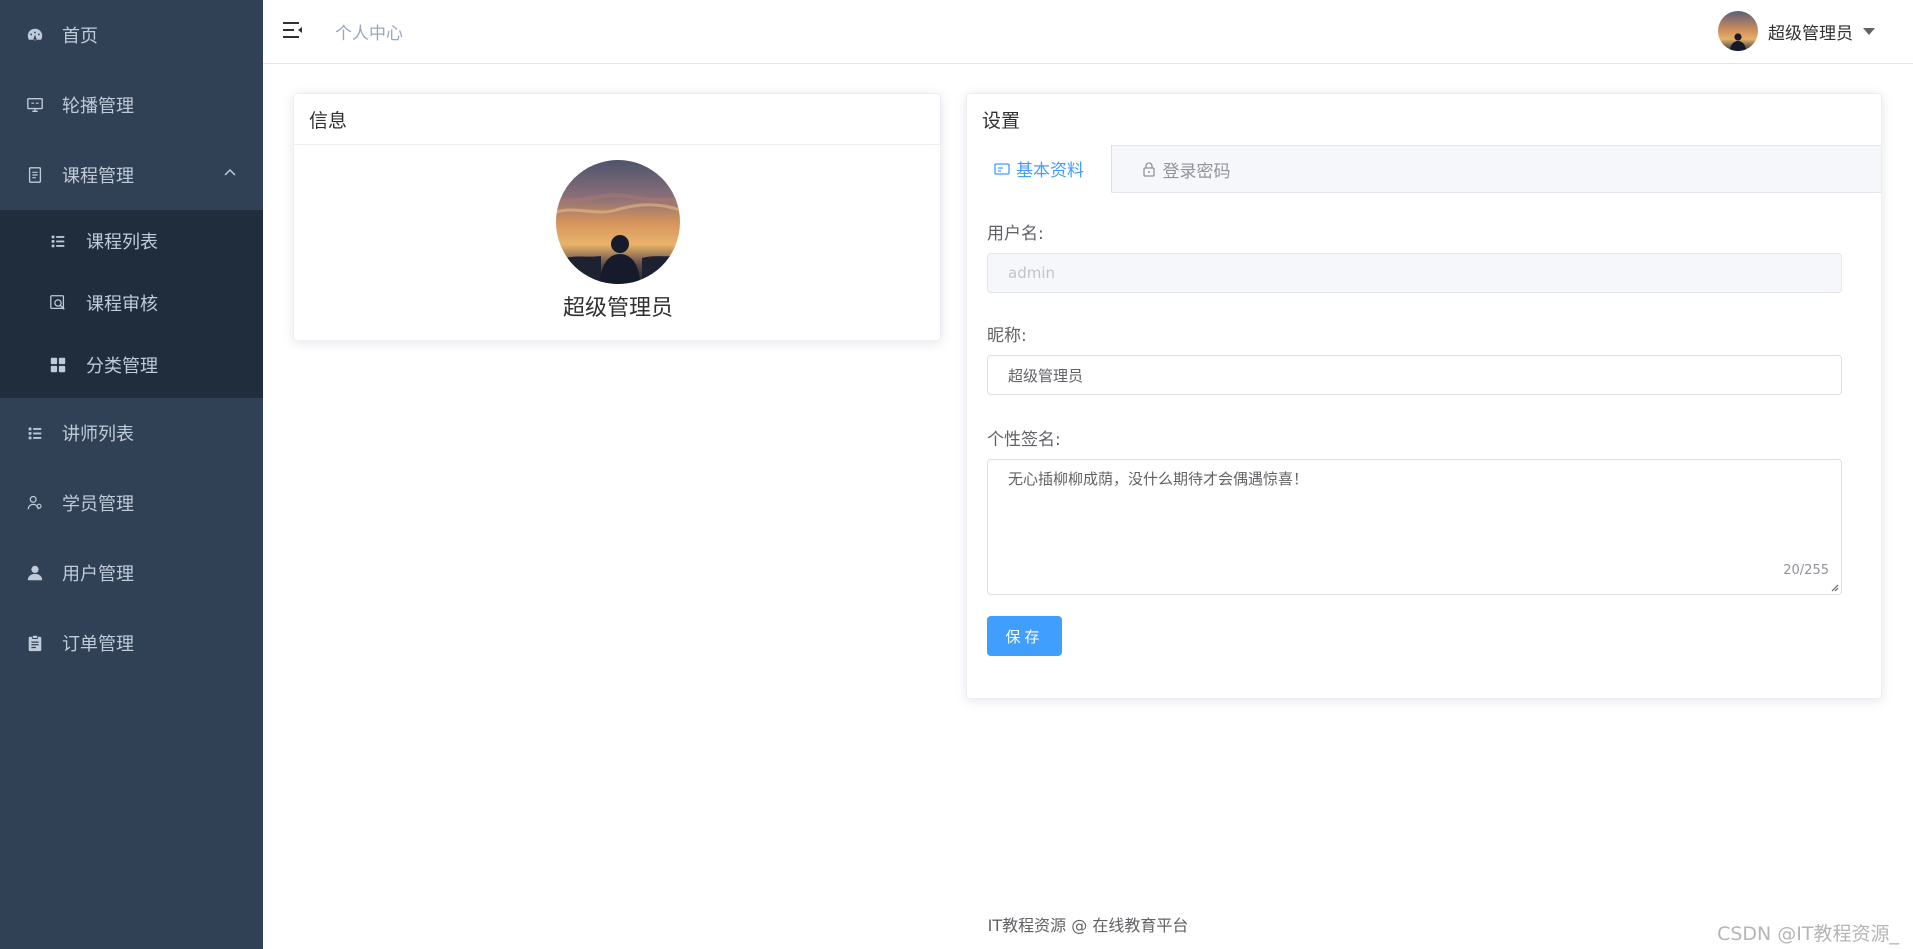 Image resolution: width=1913 pixels, height=949 pixels. I want to click on username-value: admin, so click(1031, 273).